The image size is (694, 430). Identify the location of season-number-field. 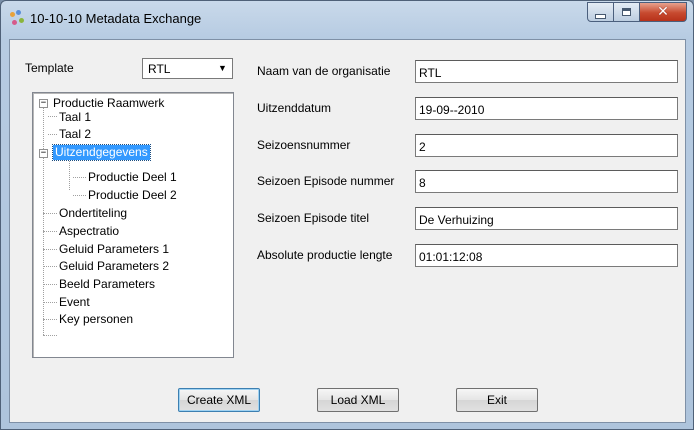
(546, 145).